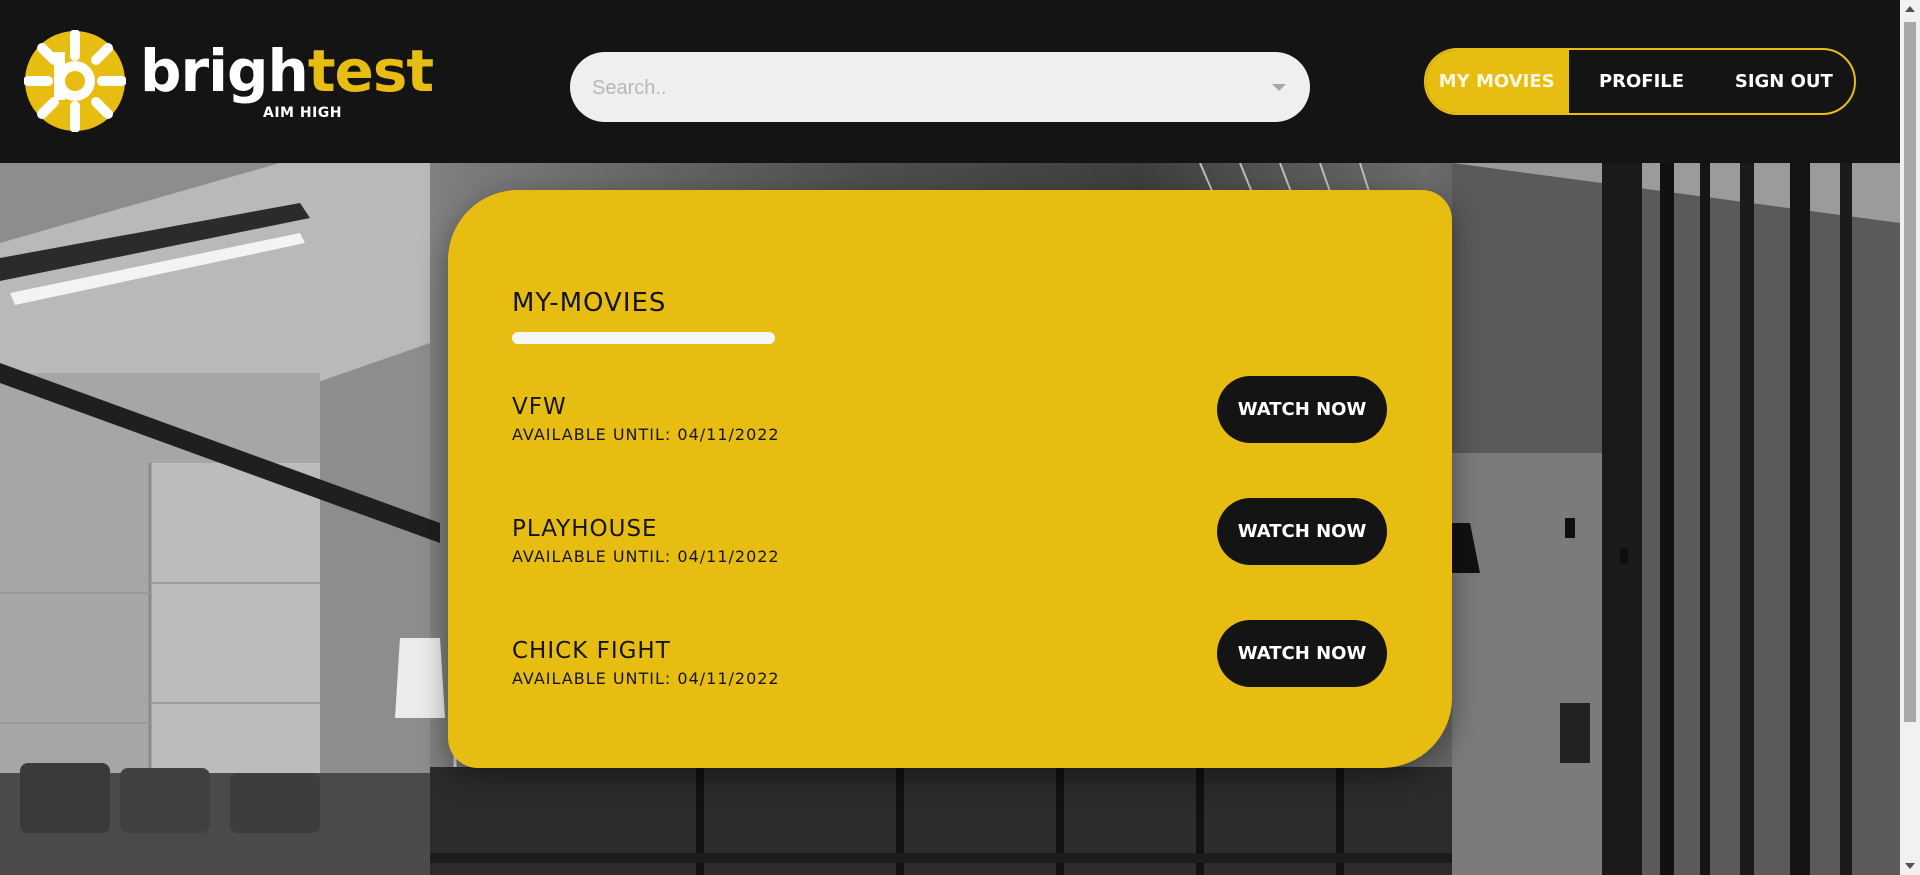 Image resolution: width=1920 pixels, height=875 pixels. Describe the element at coordinates (1910, 372) in the screenshot. I see `scrollbar-thumb` at that location.